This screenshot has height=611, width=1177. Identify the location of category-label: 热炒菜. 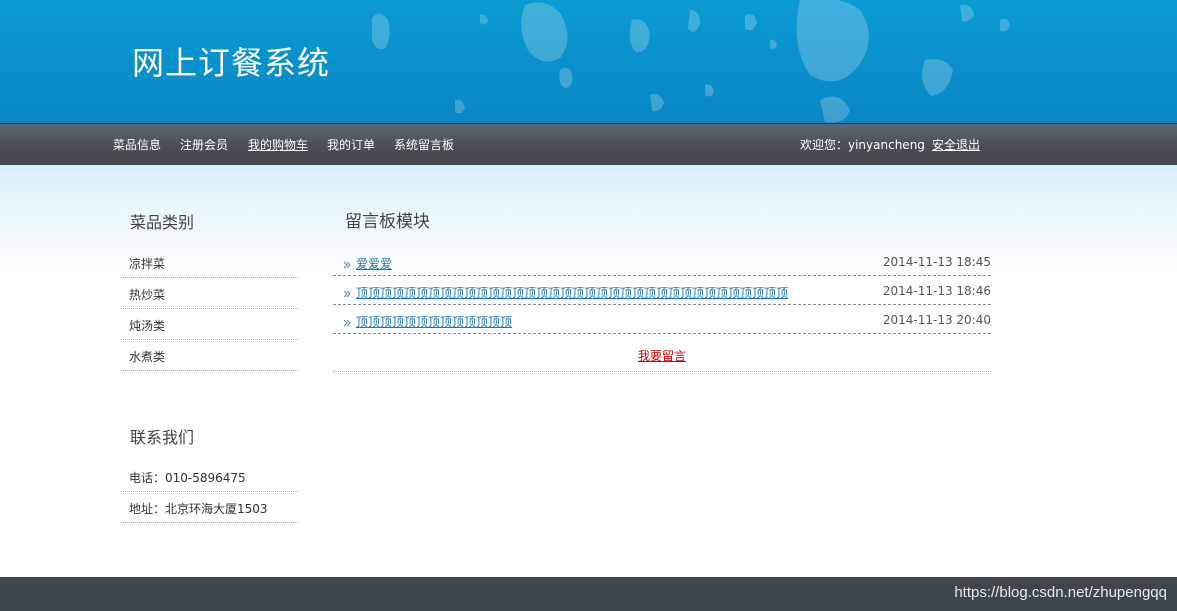
(147, 295).